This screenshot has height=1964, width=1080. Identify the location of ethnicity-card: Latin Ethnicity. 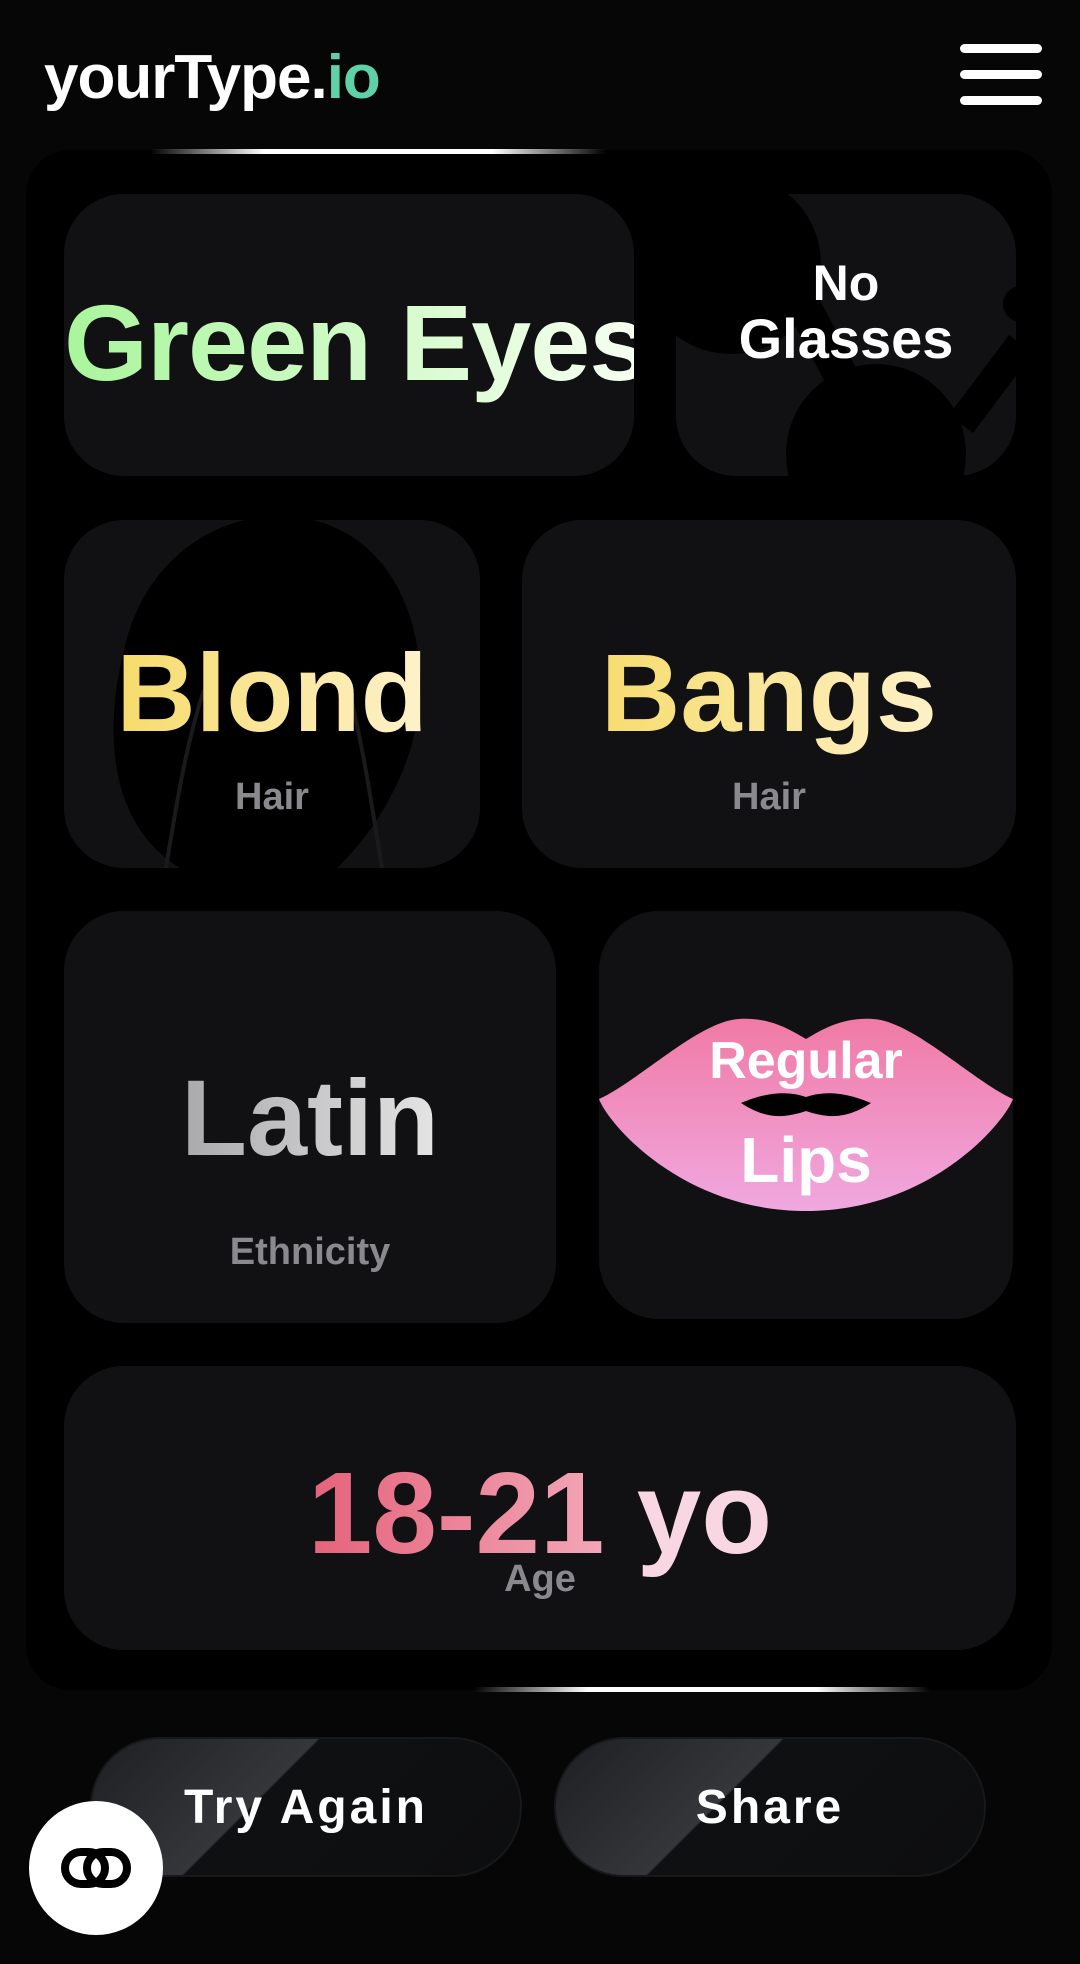
(310, 1117).